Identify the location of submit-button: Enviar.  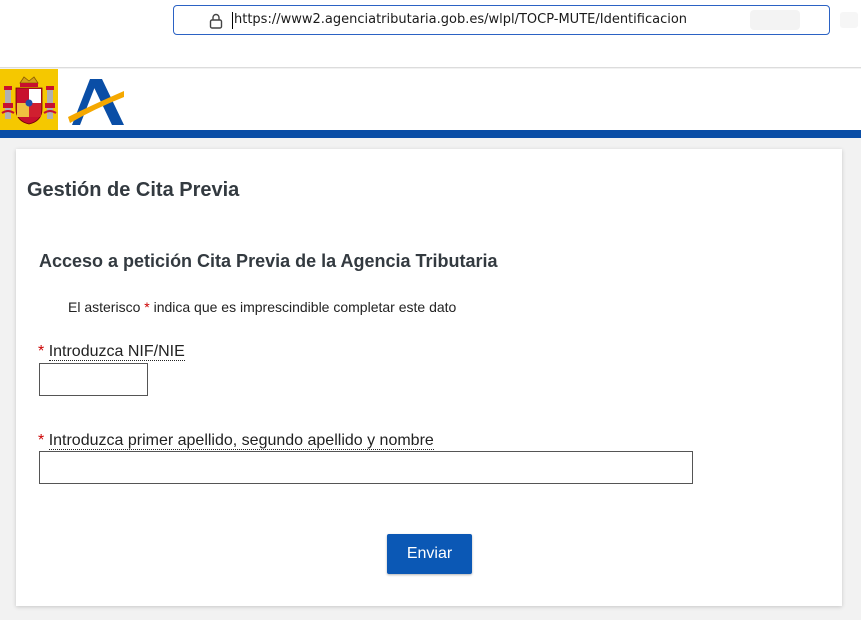
(429, 554).